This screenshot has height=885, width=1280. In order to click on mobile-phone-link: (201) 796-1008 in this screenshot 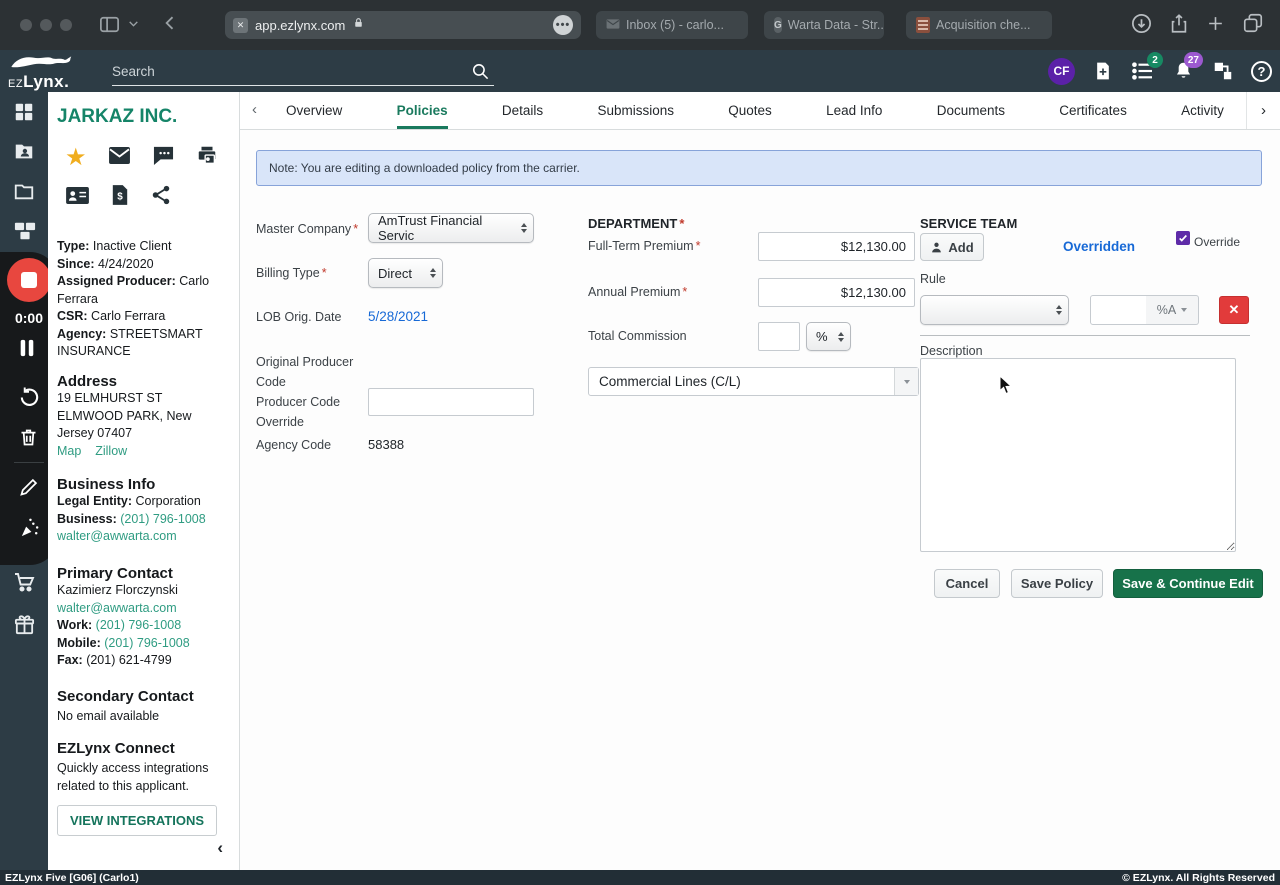, I will do `click(146, 643)`.